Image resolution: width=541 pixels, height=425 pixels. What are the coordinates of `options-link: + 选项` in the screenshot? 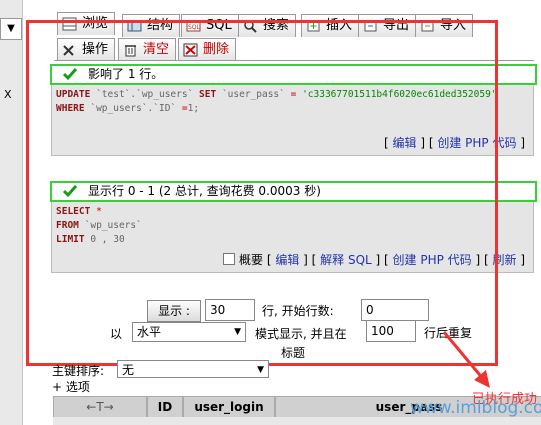 It's located at (71, 386).